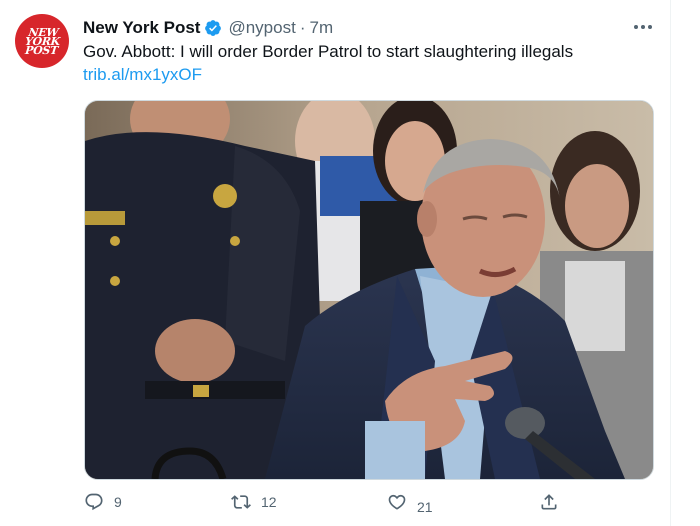 The width and height of the screenshot is (700, 526). I want to click on reply-button: 9, so click(103, 502).